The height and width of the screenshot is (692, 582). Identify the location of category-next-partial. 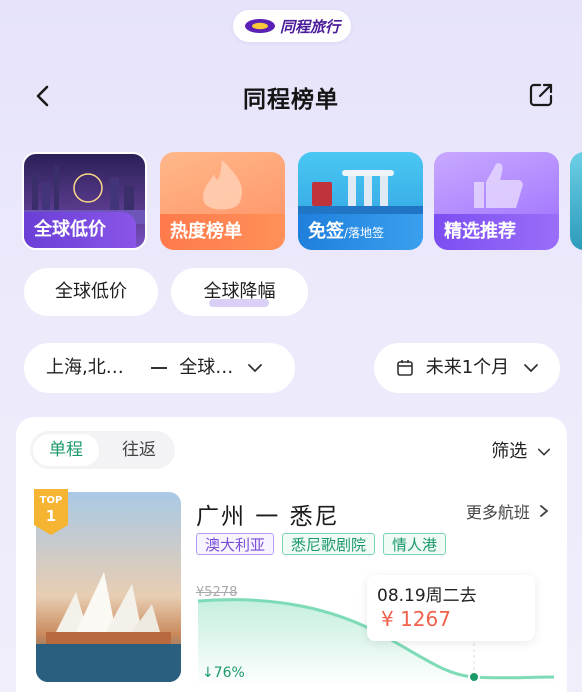
(576, 201).